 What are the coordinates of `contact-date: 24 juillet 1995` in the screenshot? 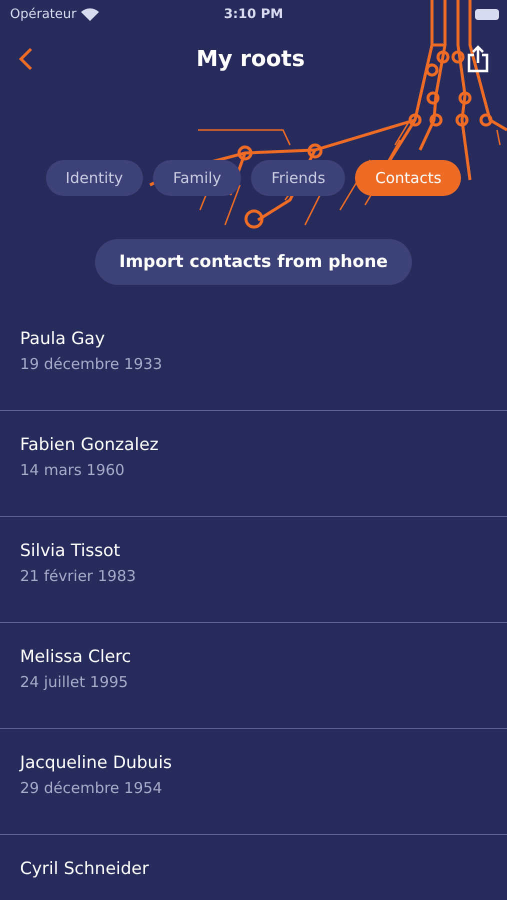 It's located at (75, 682).